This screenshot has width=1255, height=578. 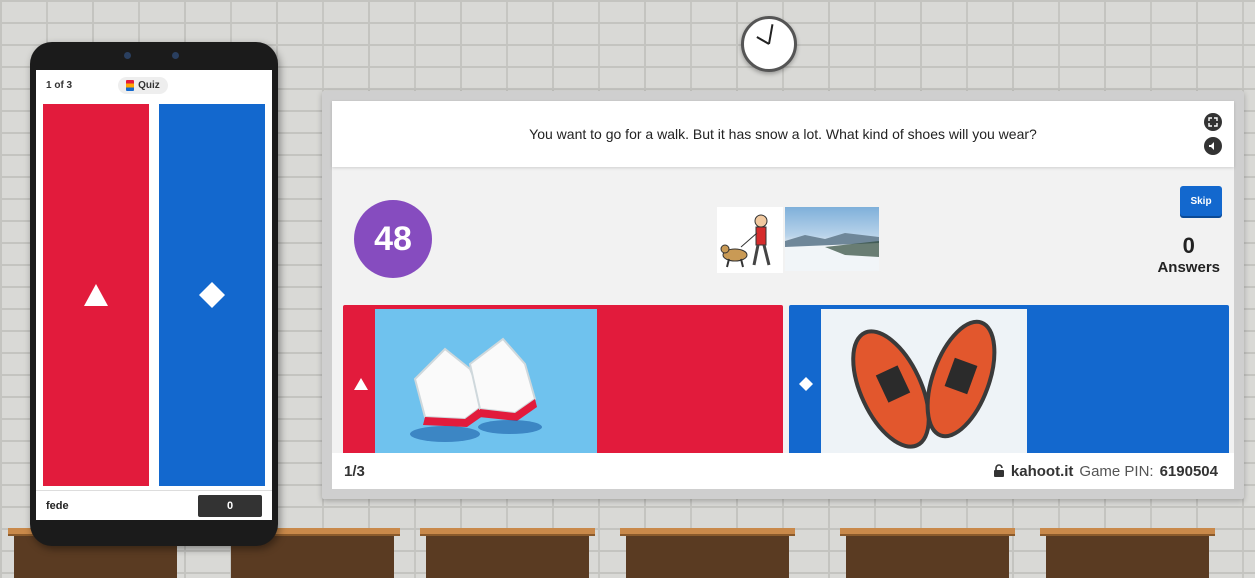 I want to click on phone-answer-grid, so click(x=154, y=295).